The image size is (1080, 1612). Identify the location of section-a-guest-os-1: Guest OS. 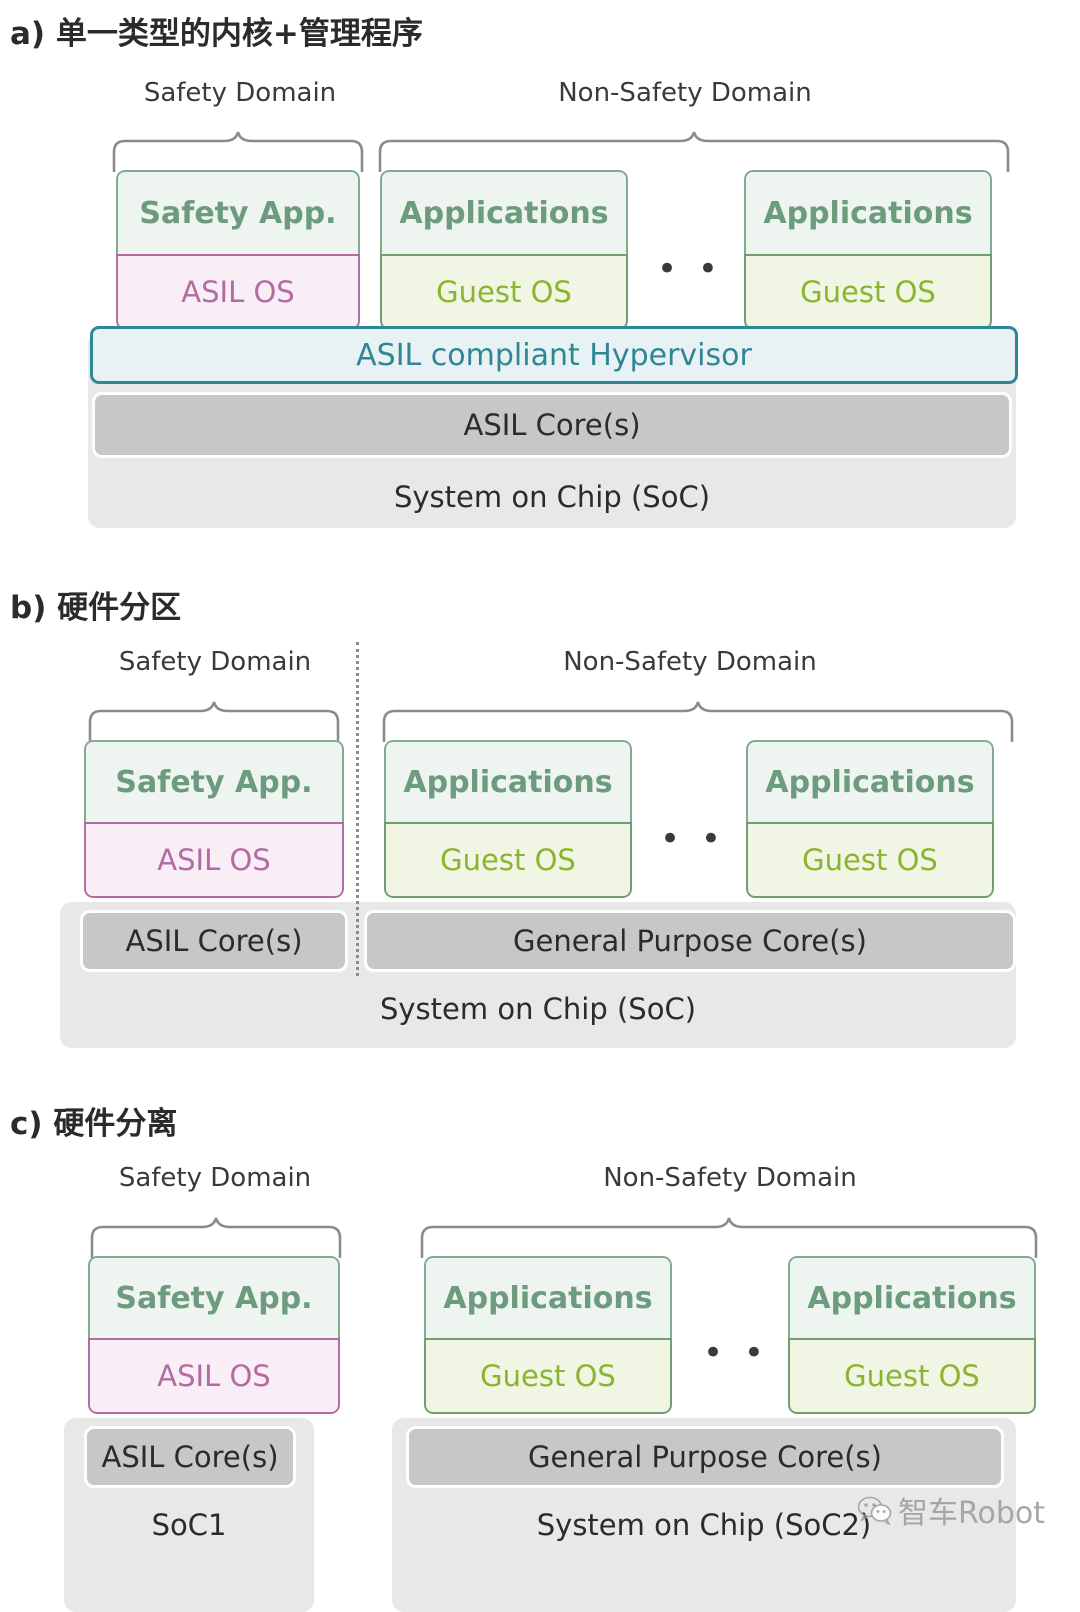
(504, 292).